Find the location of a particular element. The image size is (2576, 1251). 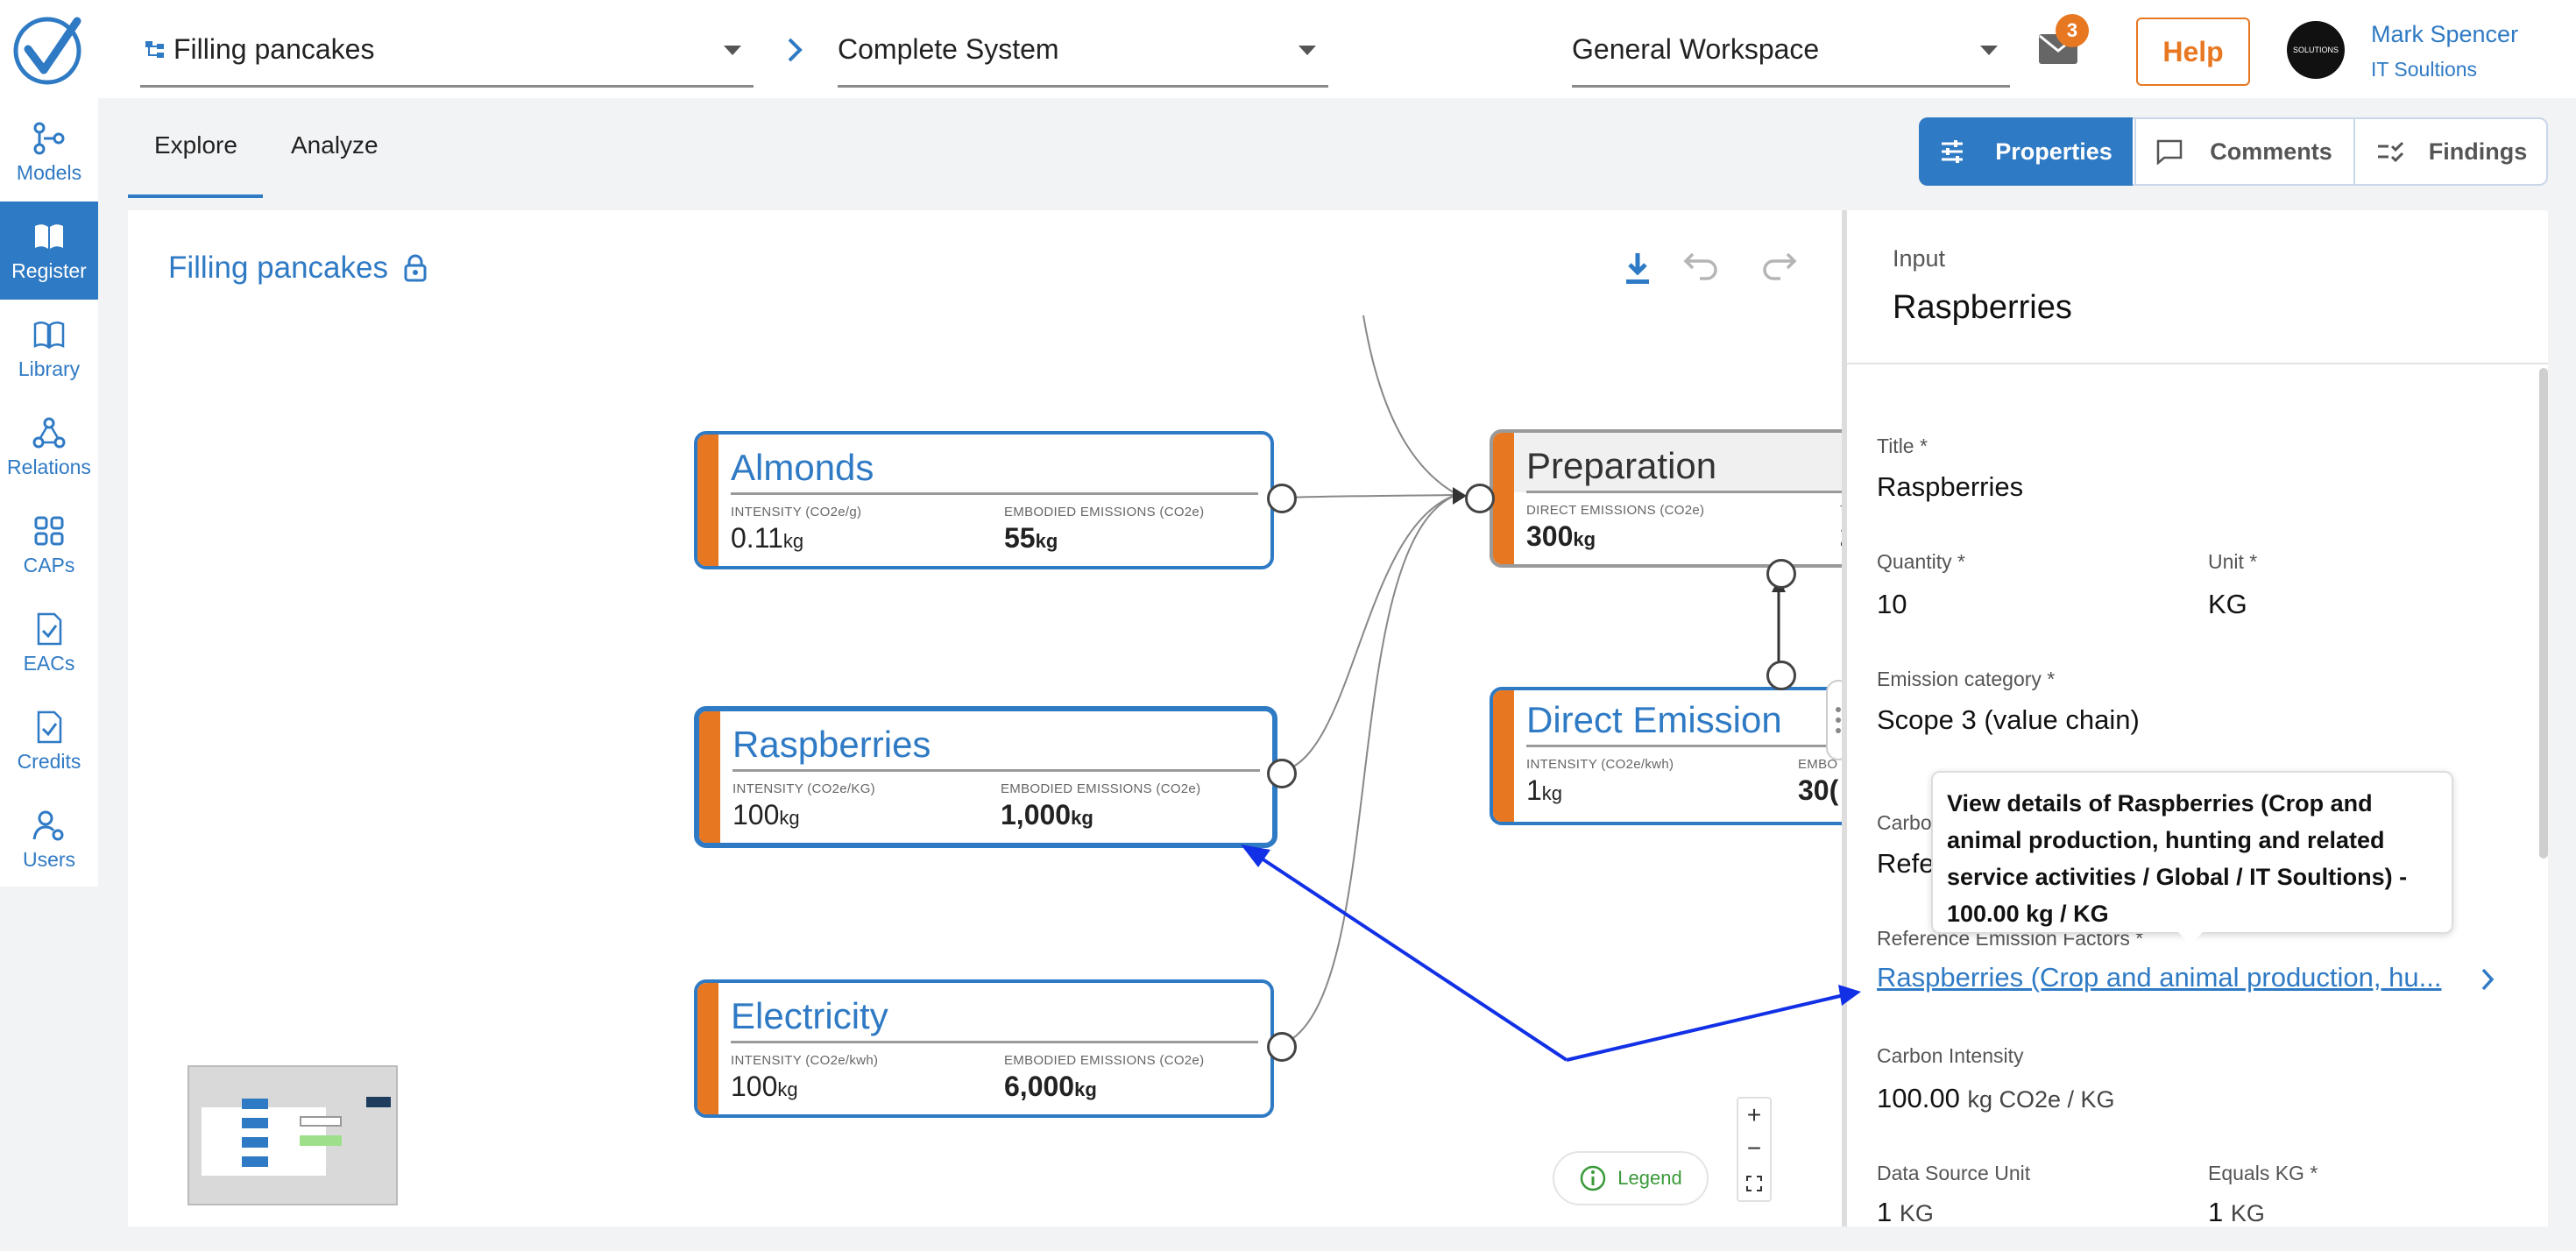

sidebar-item-models: Models is located at coordinates (49, 152).